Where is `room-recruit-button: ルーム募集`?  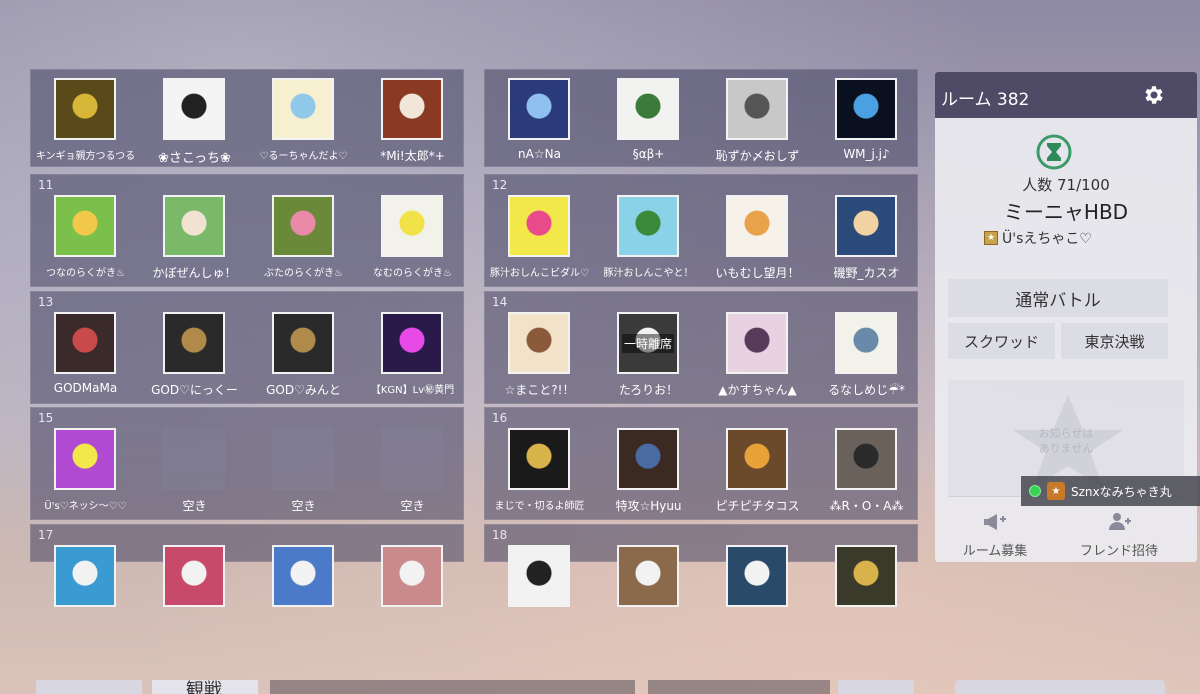
room-recruit-button: ルーム募集 is located at coordinates (995, 531).